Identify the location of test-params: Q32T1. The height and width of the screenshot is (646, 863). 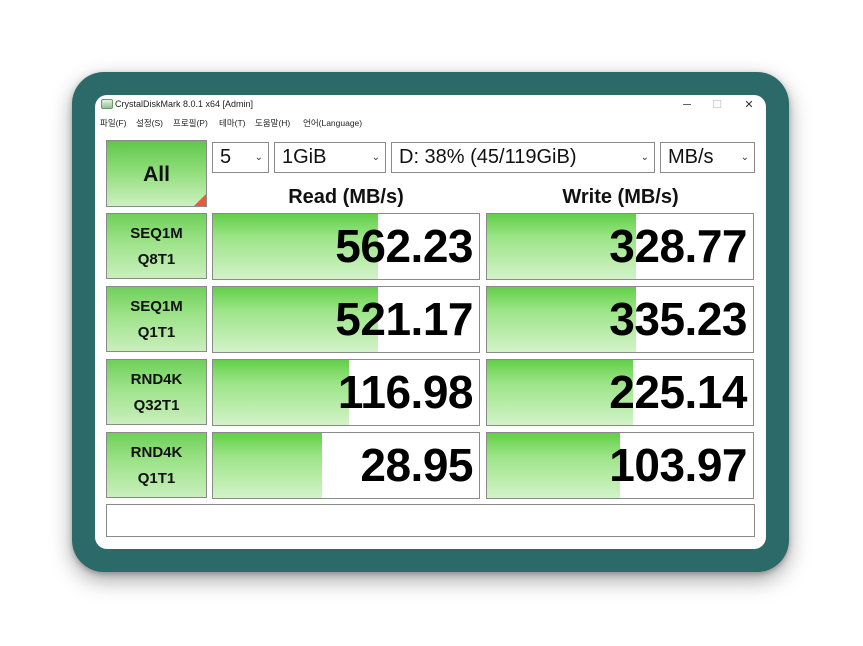
(156, 406).